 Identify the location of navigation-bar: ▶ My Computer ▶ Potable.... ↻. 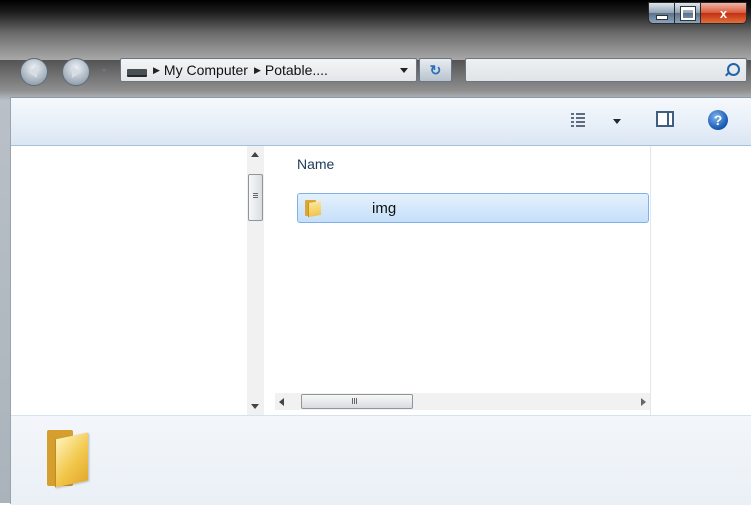
(375, 72).